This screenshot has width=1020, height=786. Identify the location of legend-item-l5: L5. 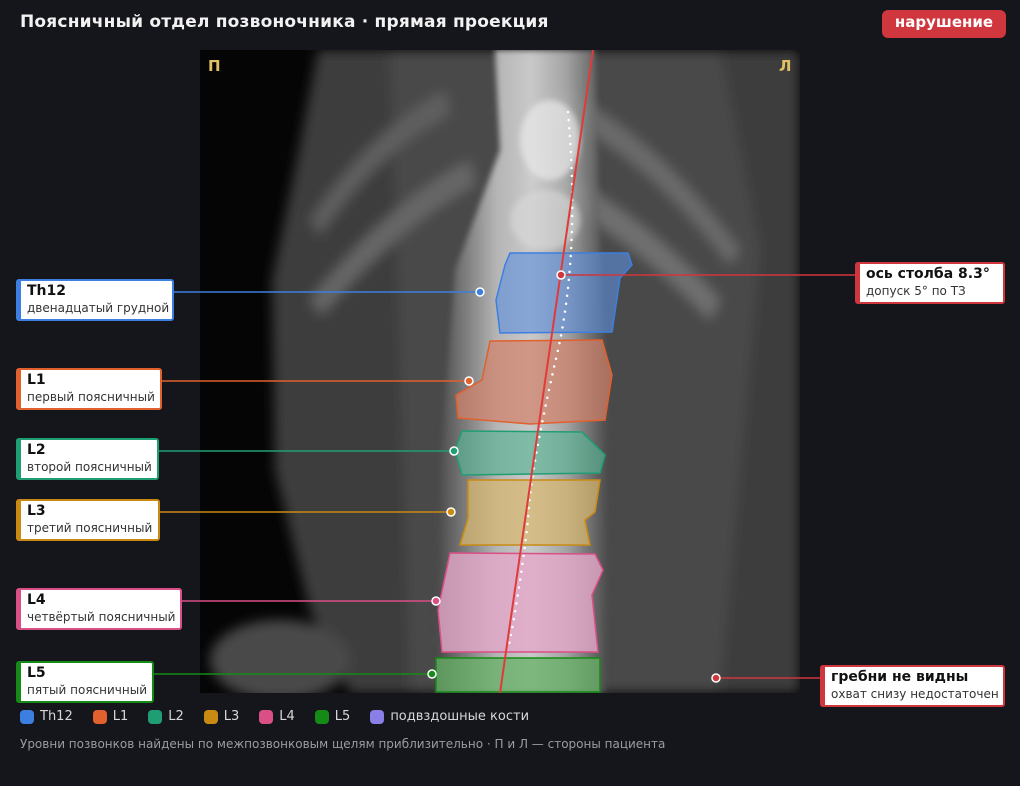
(332, 716).